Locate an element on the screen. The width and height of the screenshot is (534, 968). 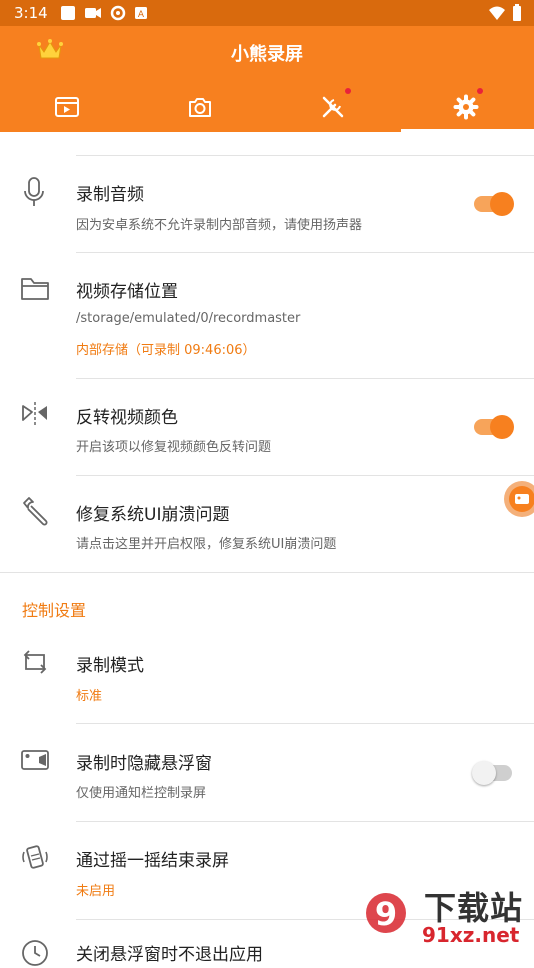
svg-text: 9 is located at coordinates (386, 914).